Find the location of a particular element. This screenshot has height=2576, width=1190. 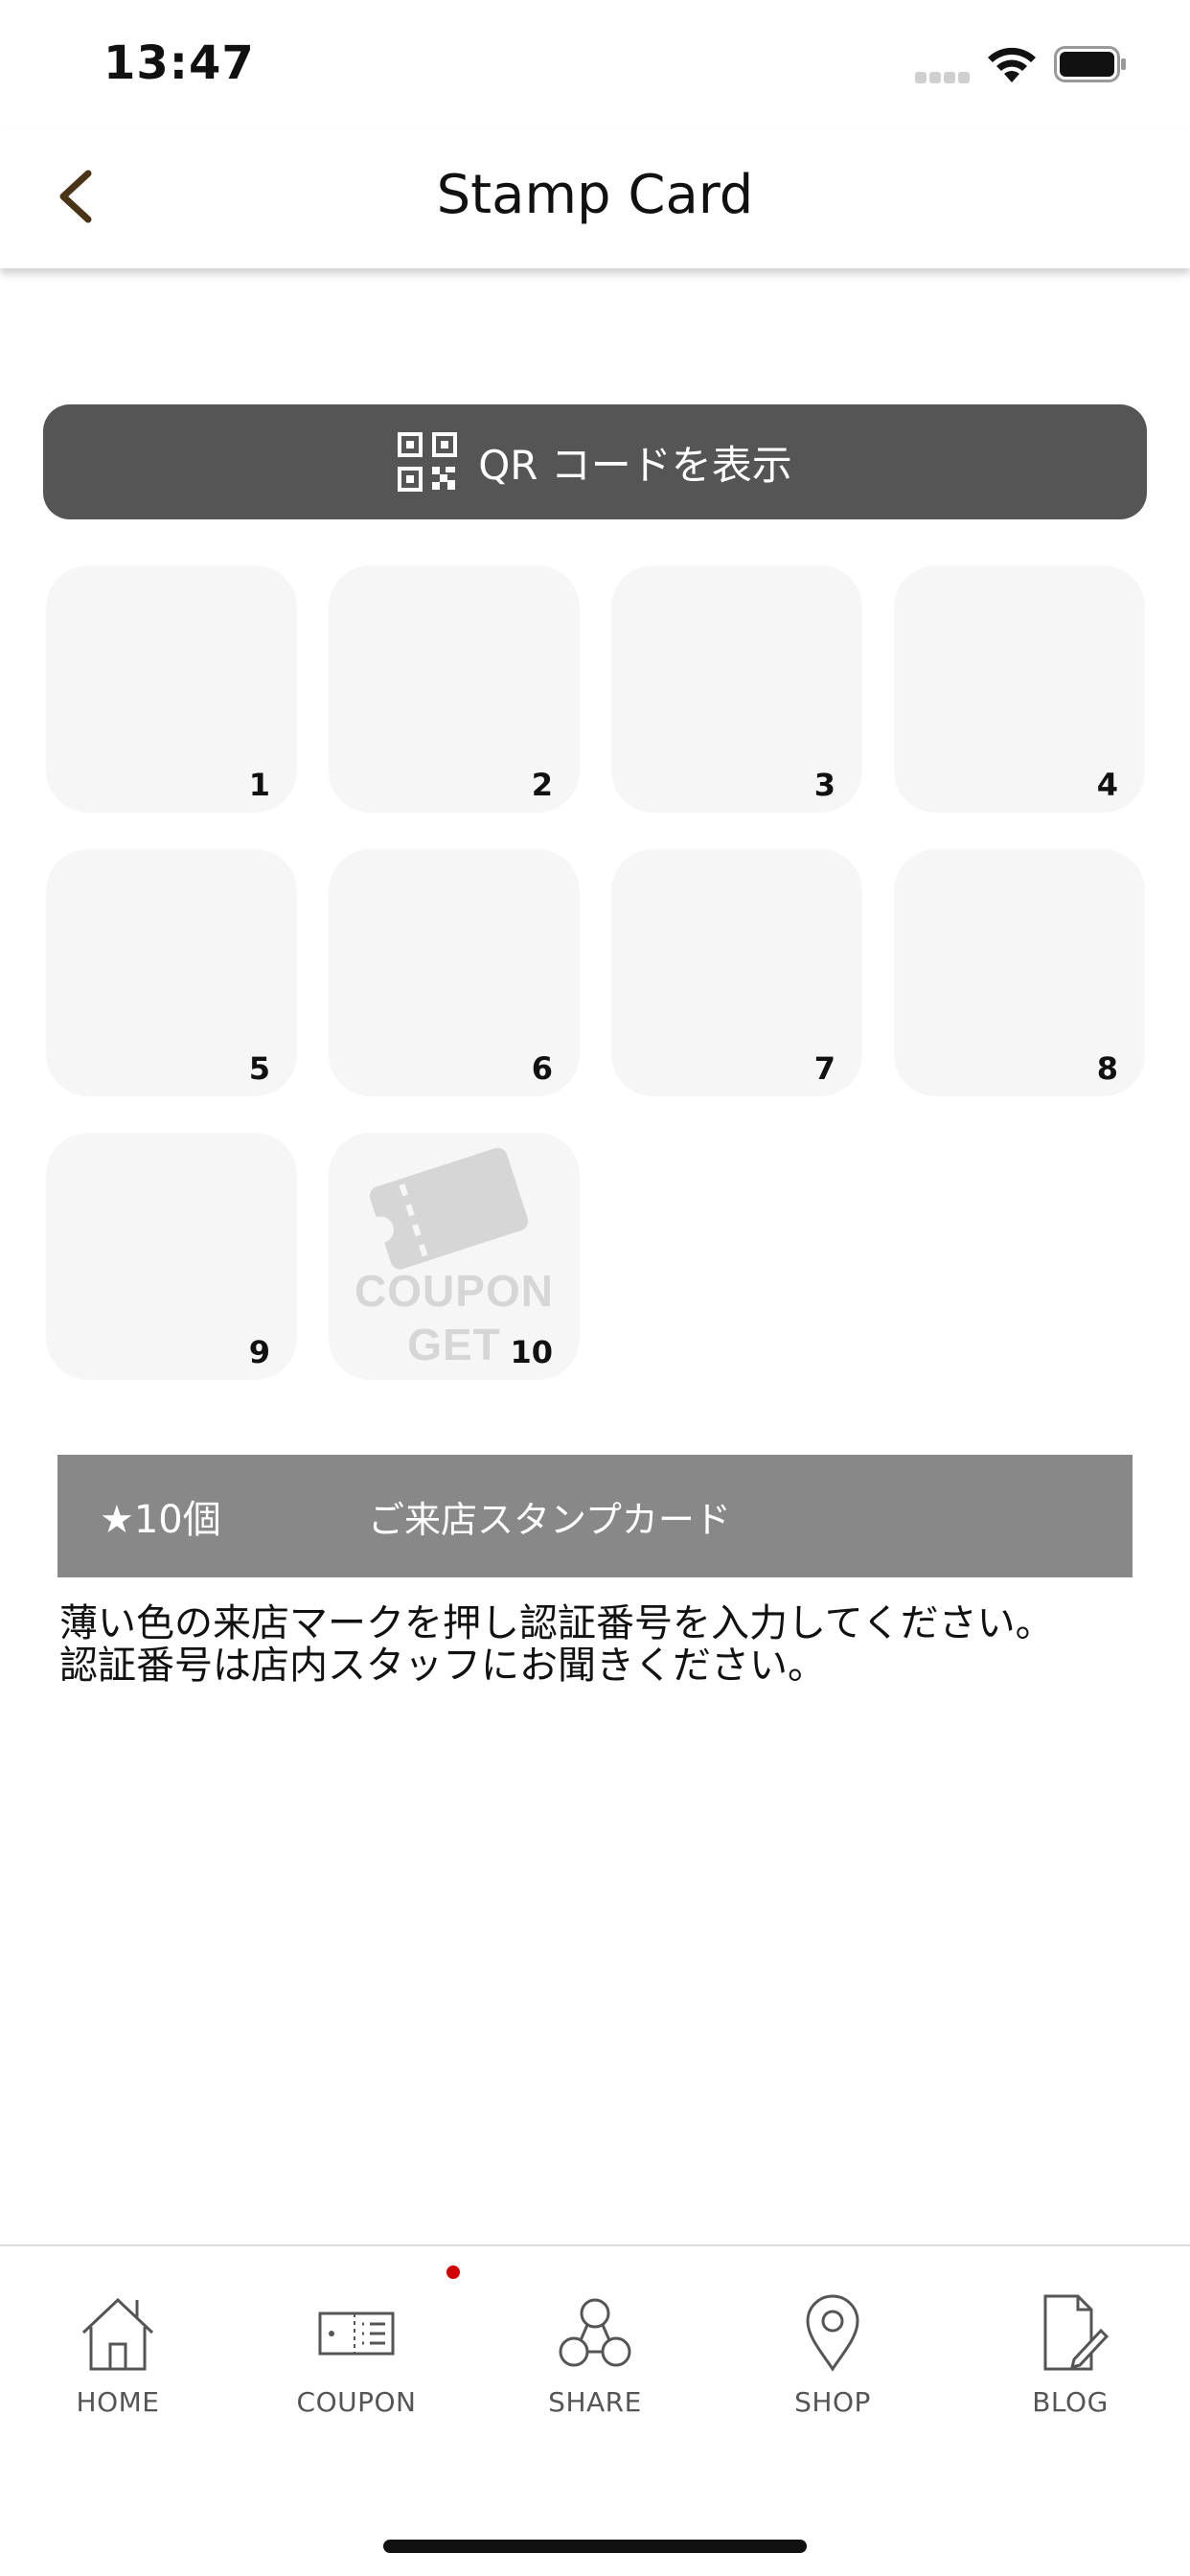

show-qr-code-label: QR コードを表示 is located at coordinates (635, 465).